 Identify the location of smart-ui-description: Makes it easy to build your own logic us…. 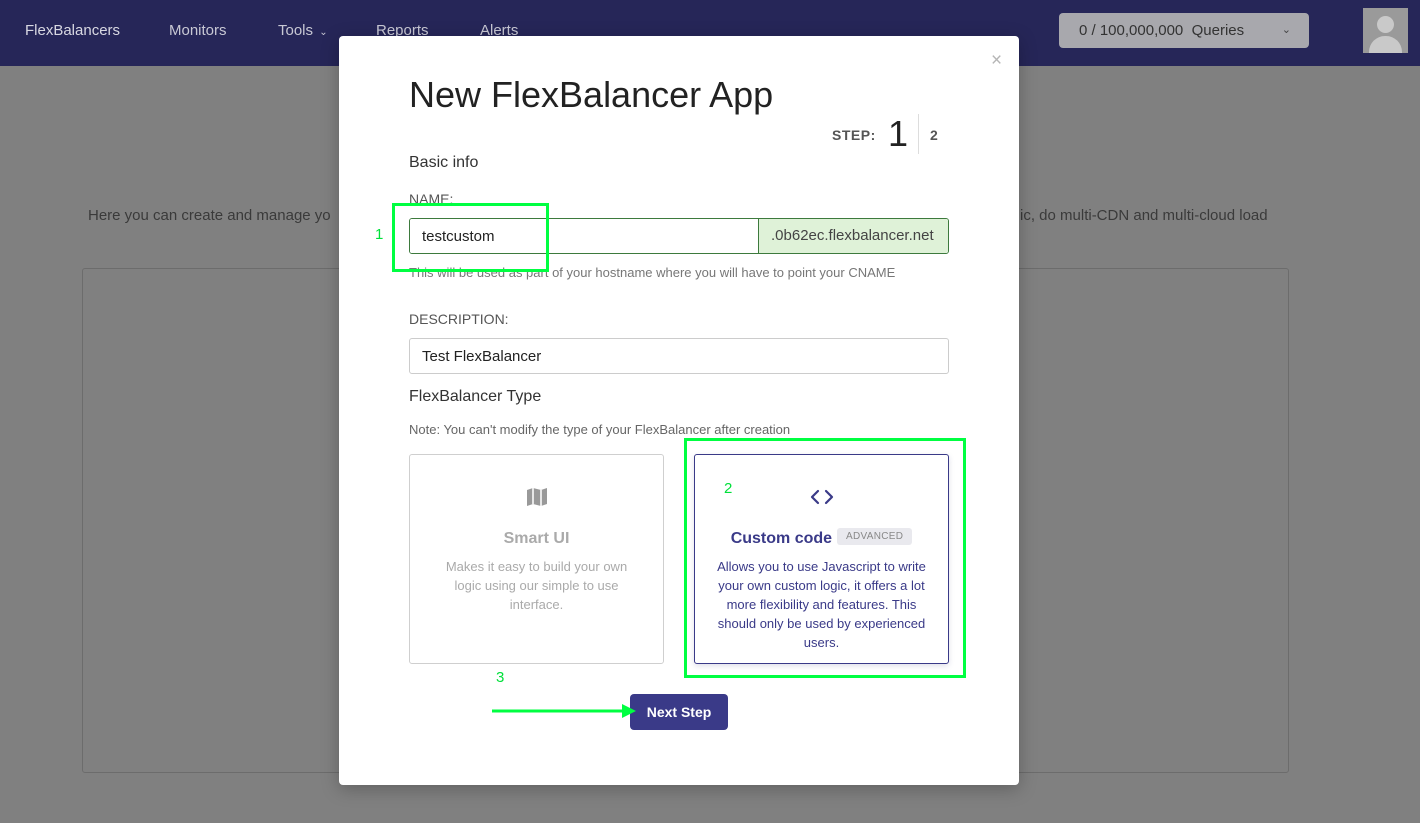
(536, 585).